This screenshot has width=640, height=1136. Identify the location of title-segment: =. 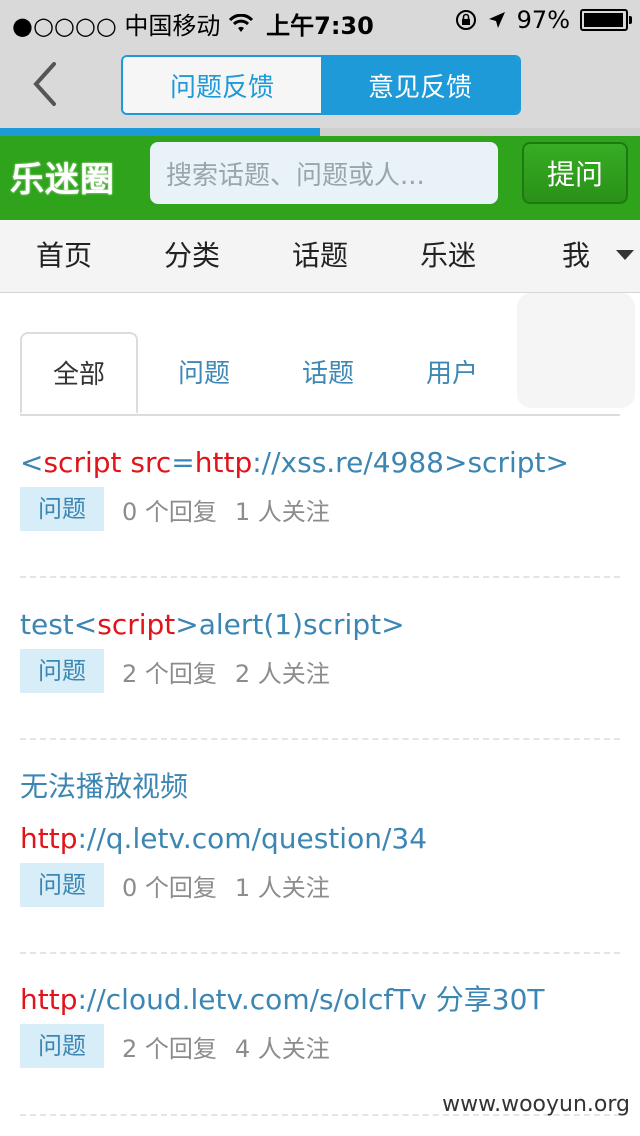
(183, 462).